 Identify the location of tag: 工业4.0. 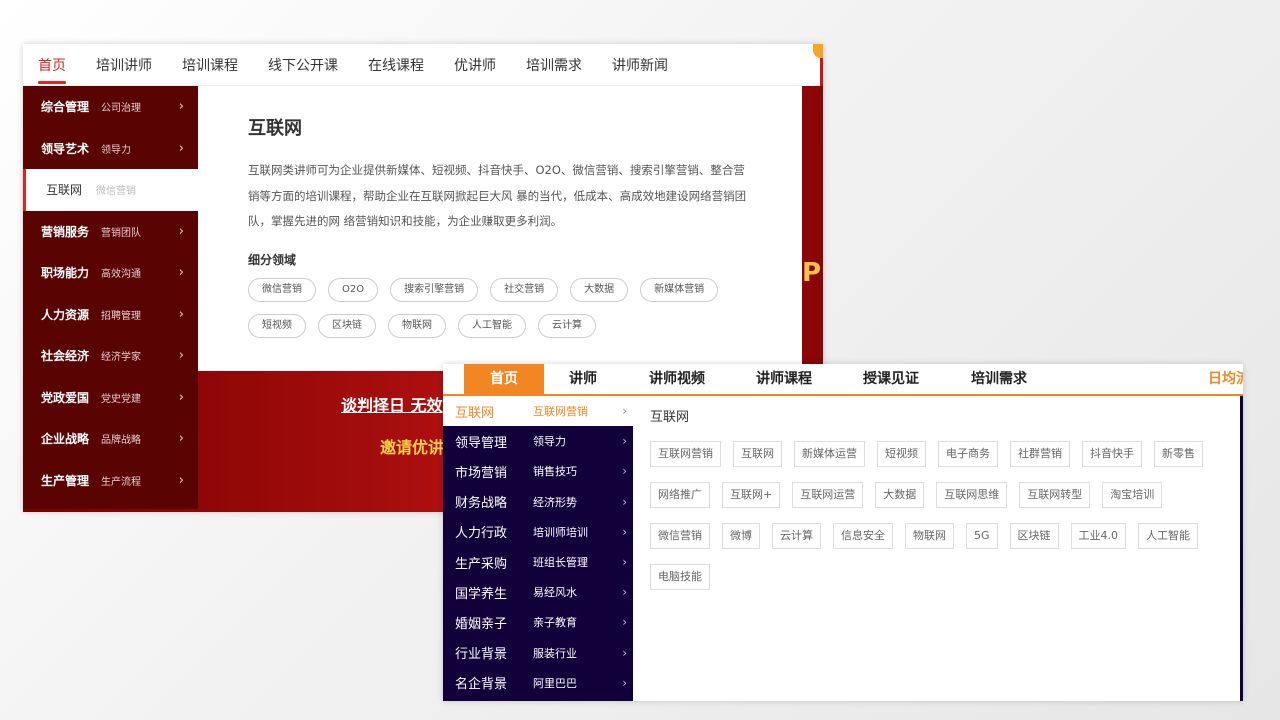
(1098, 536).